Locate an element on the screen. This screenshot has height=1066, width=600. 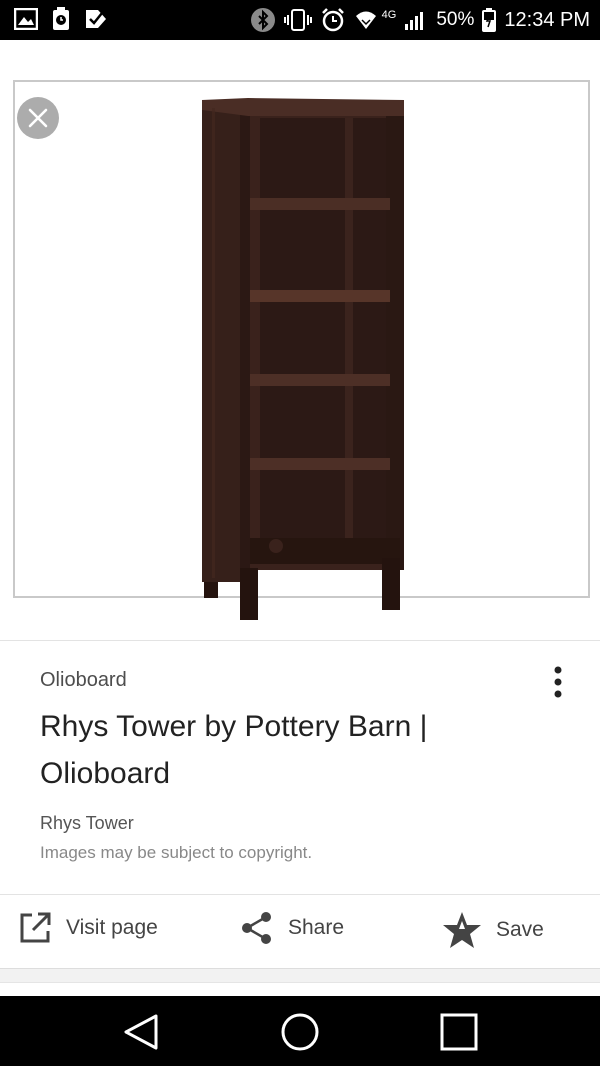
battery-icon is located at coordinates (489, 20).